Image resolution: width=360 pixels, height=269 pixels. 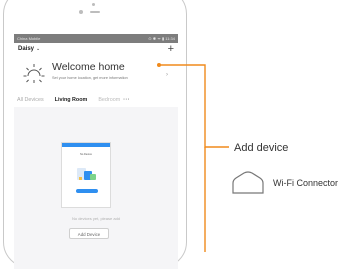 I want to click on carrier-label: China Mobile, so click(x=29, y=38).